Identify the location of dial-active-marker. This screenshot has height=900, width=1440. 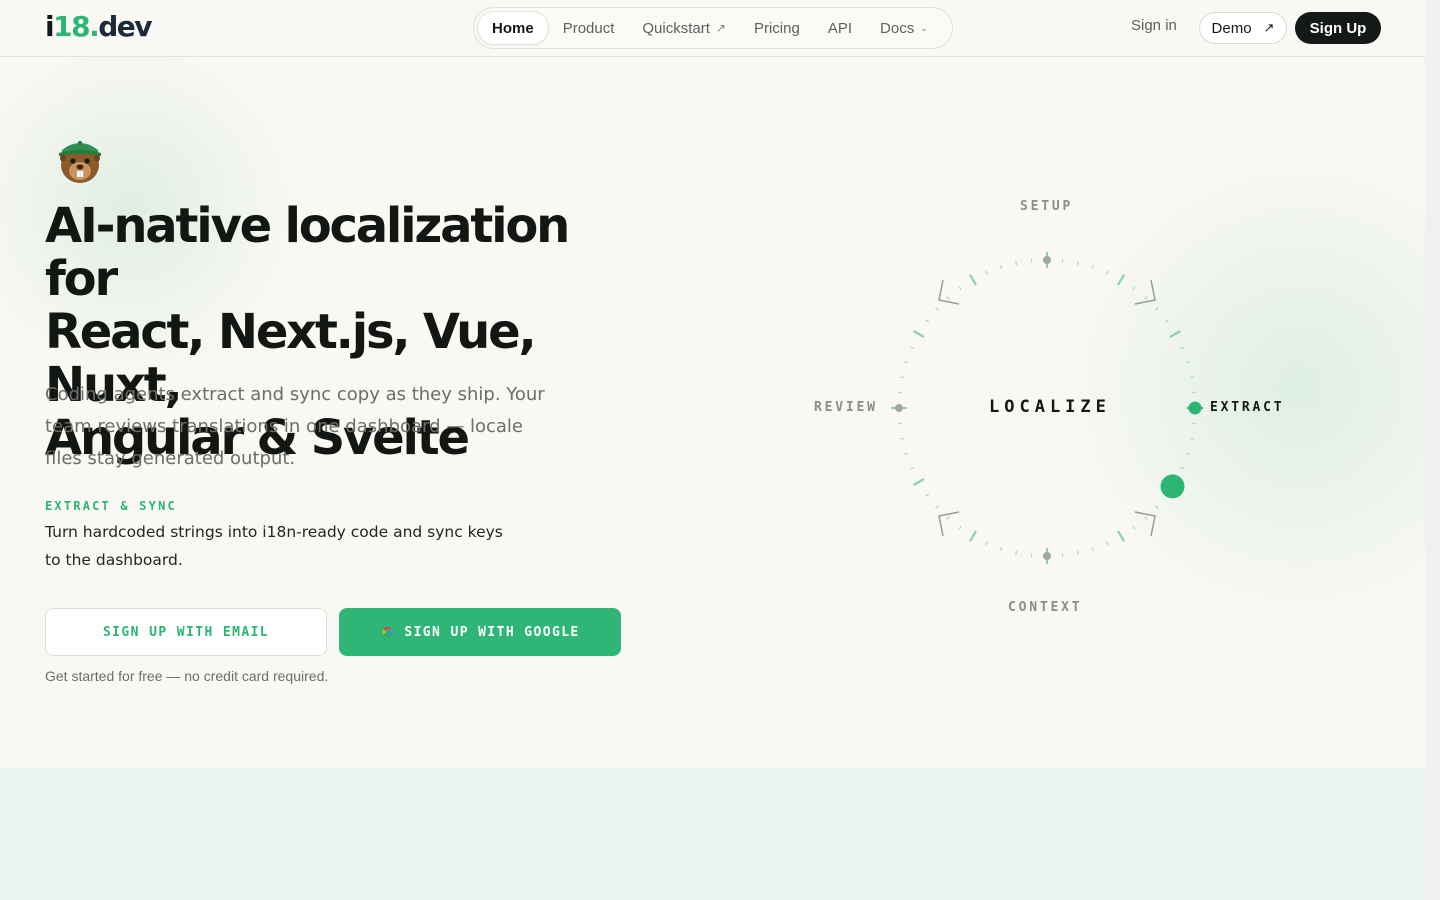
(1195, 408).